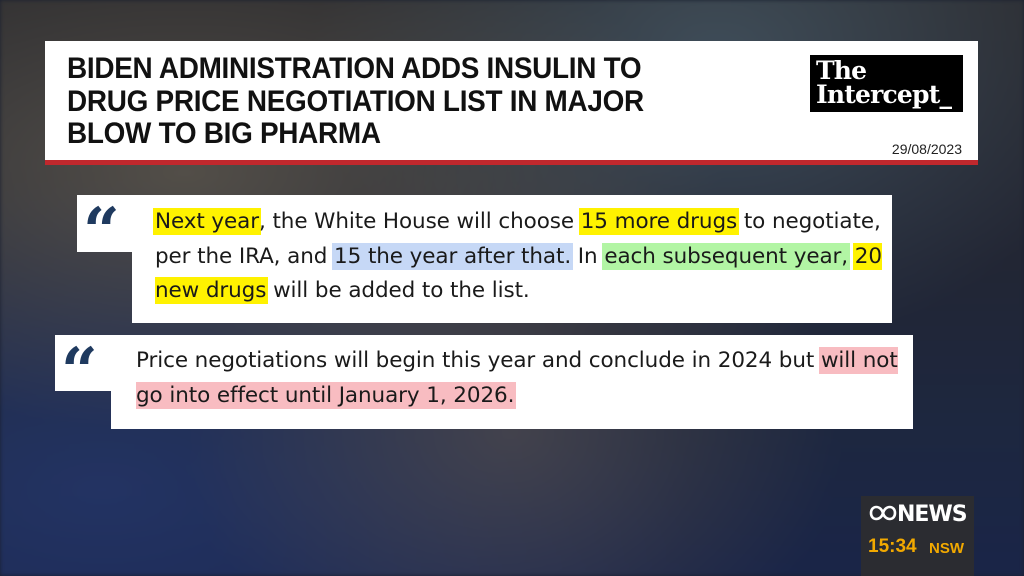  Describe the element at coordinates (726, 256) in the screenshot. I see `highlight-each-subsequent-year: each subsequent year,` at that location.